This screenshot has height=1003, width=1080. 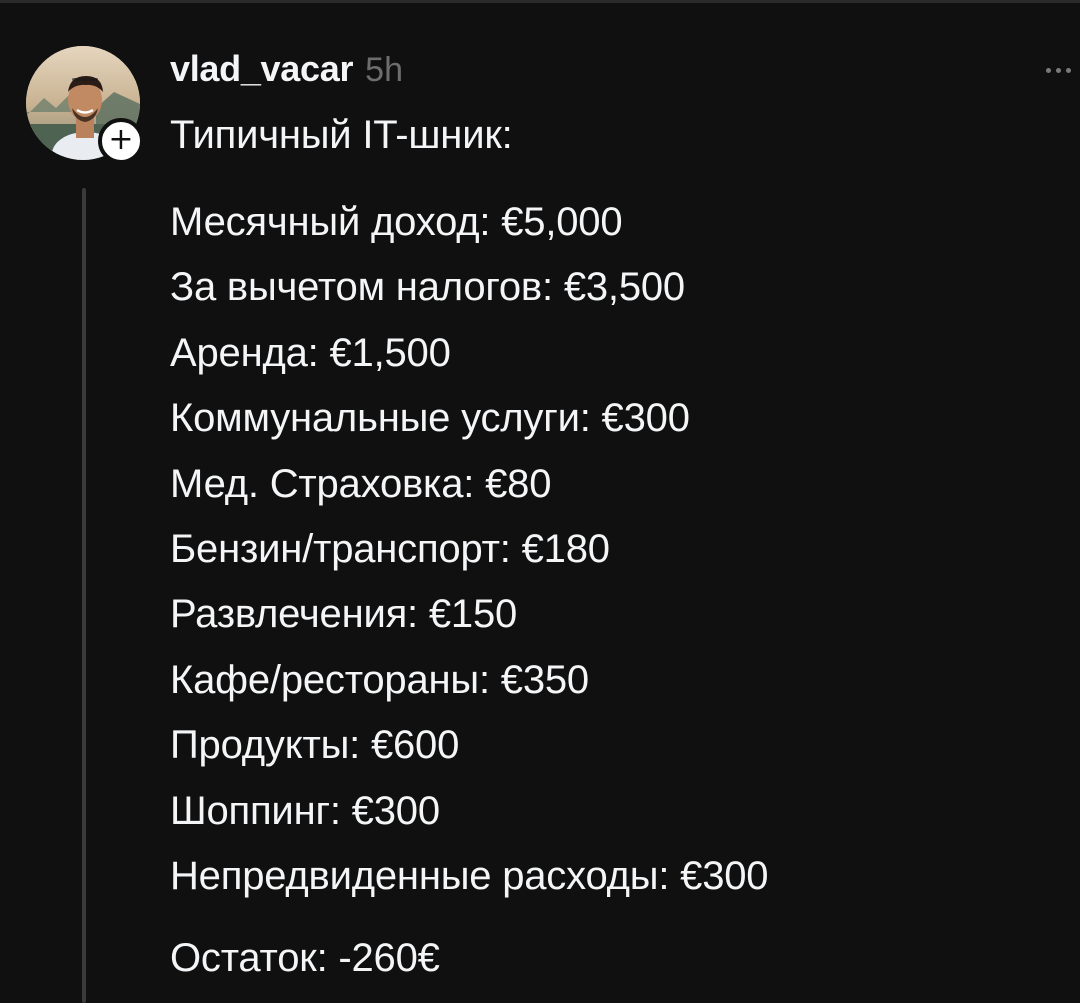 I want to click on post-header: vlad_vacar 5h, so click(x=286, y=72).